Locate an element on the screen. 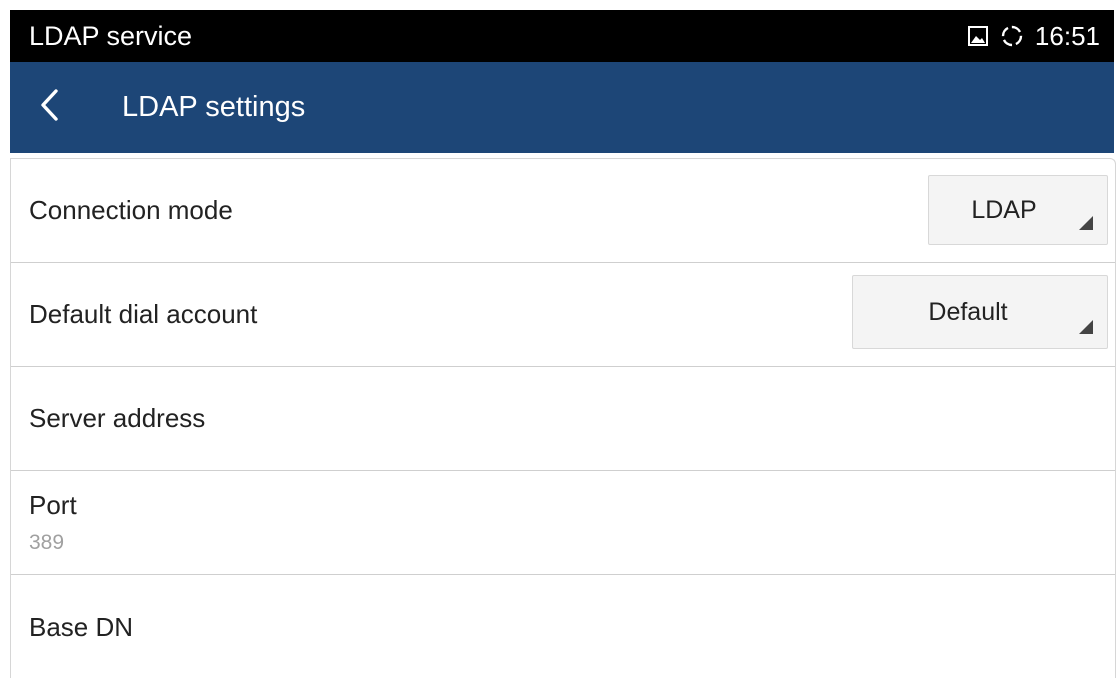 The width and height of the screenshot is (1118, 679). back-button is located at coordinates (50, 107).